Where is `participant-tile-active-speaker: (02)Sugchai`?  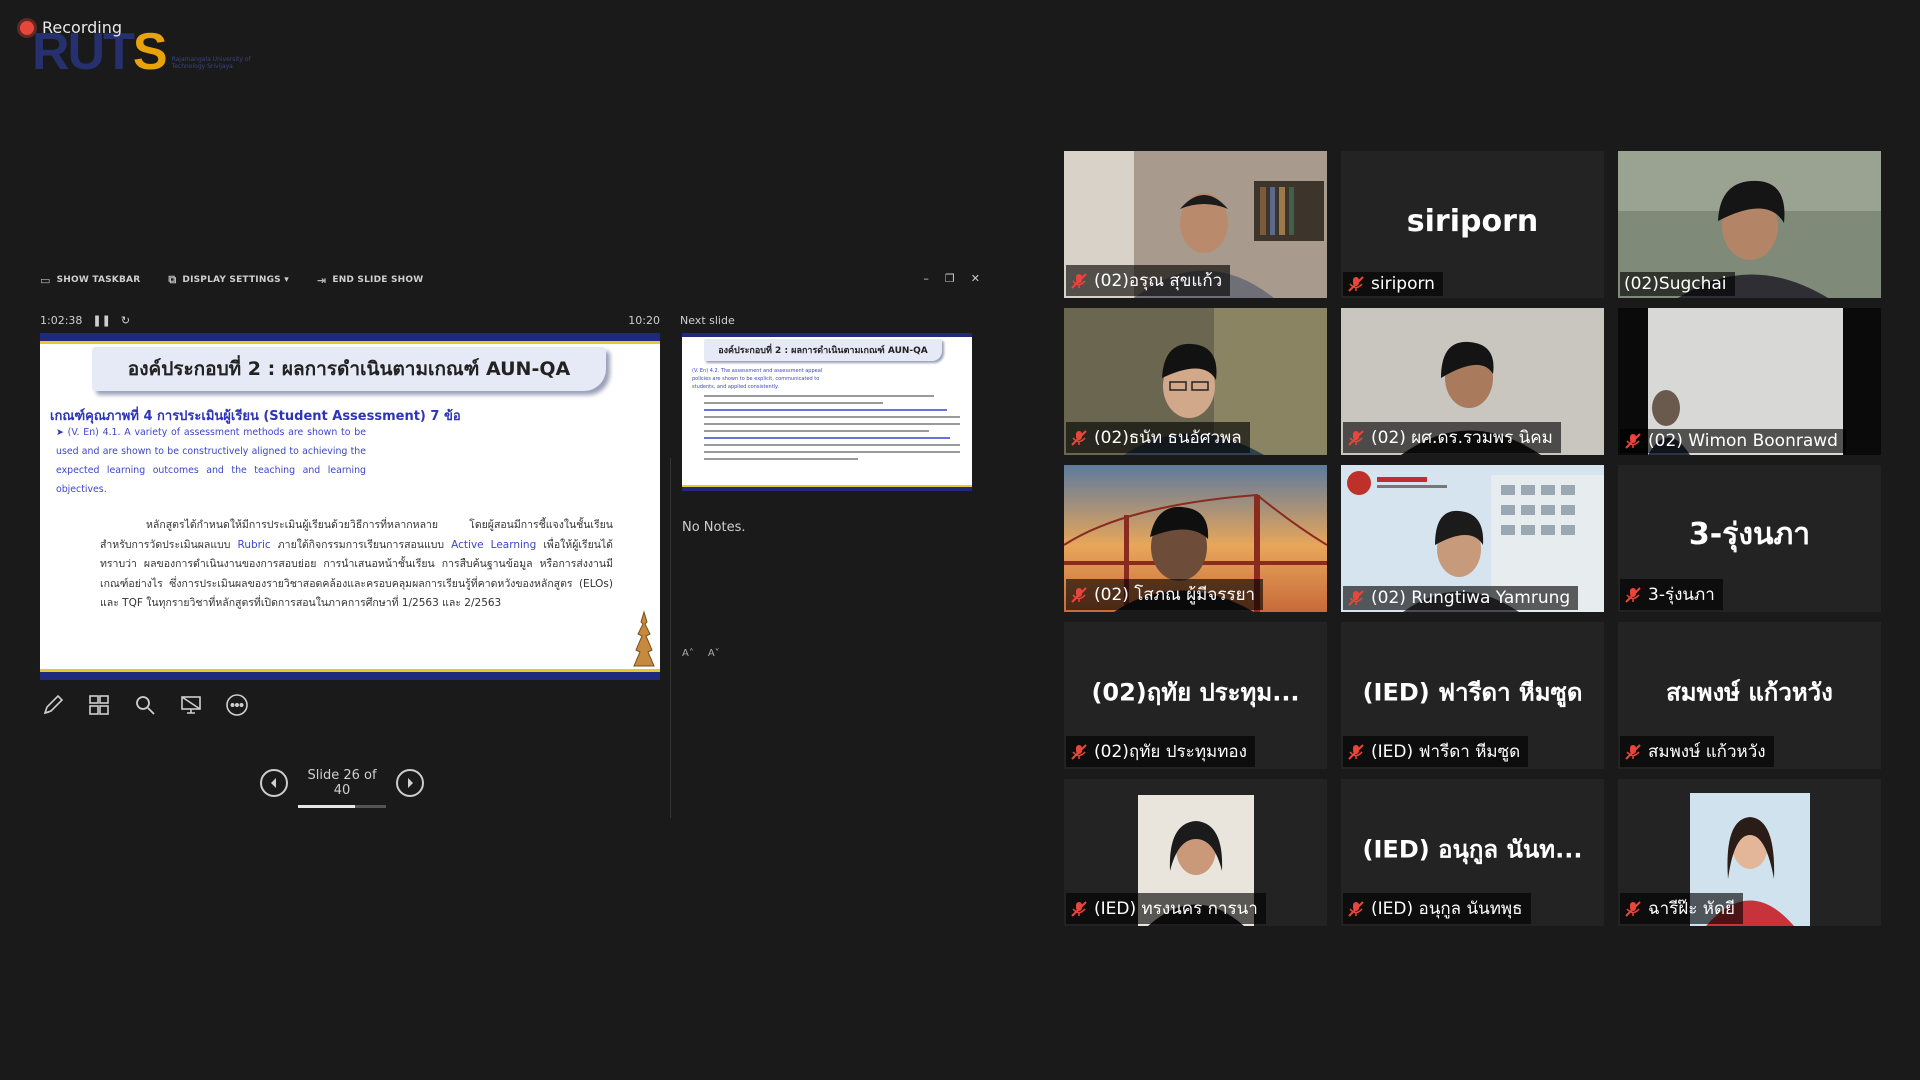
participant-tile-active-speaker: (02)Sugchai is located at coordinates (1749, 224).